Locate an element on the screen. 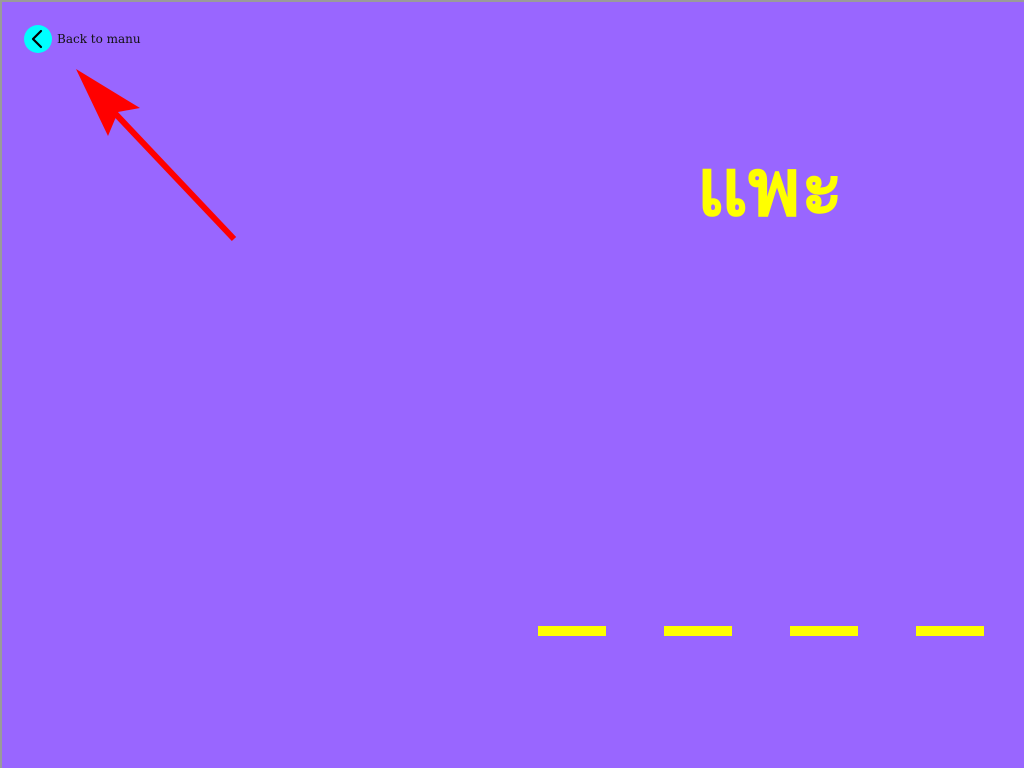  chevron-left-icon is located at coordinates (37, 39).